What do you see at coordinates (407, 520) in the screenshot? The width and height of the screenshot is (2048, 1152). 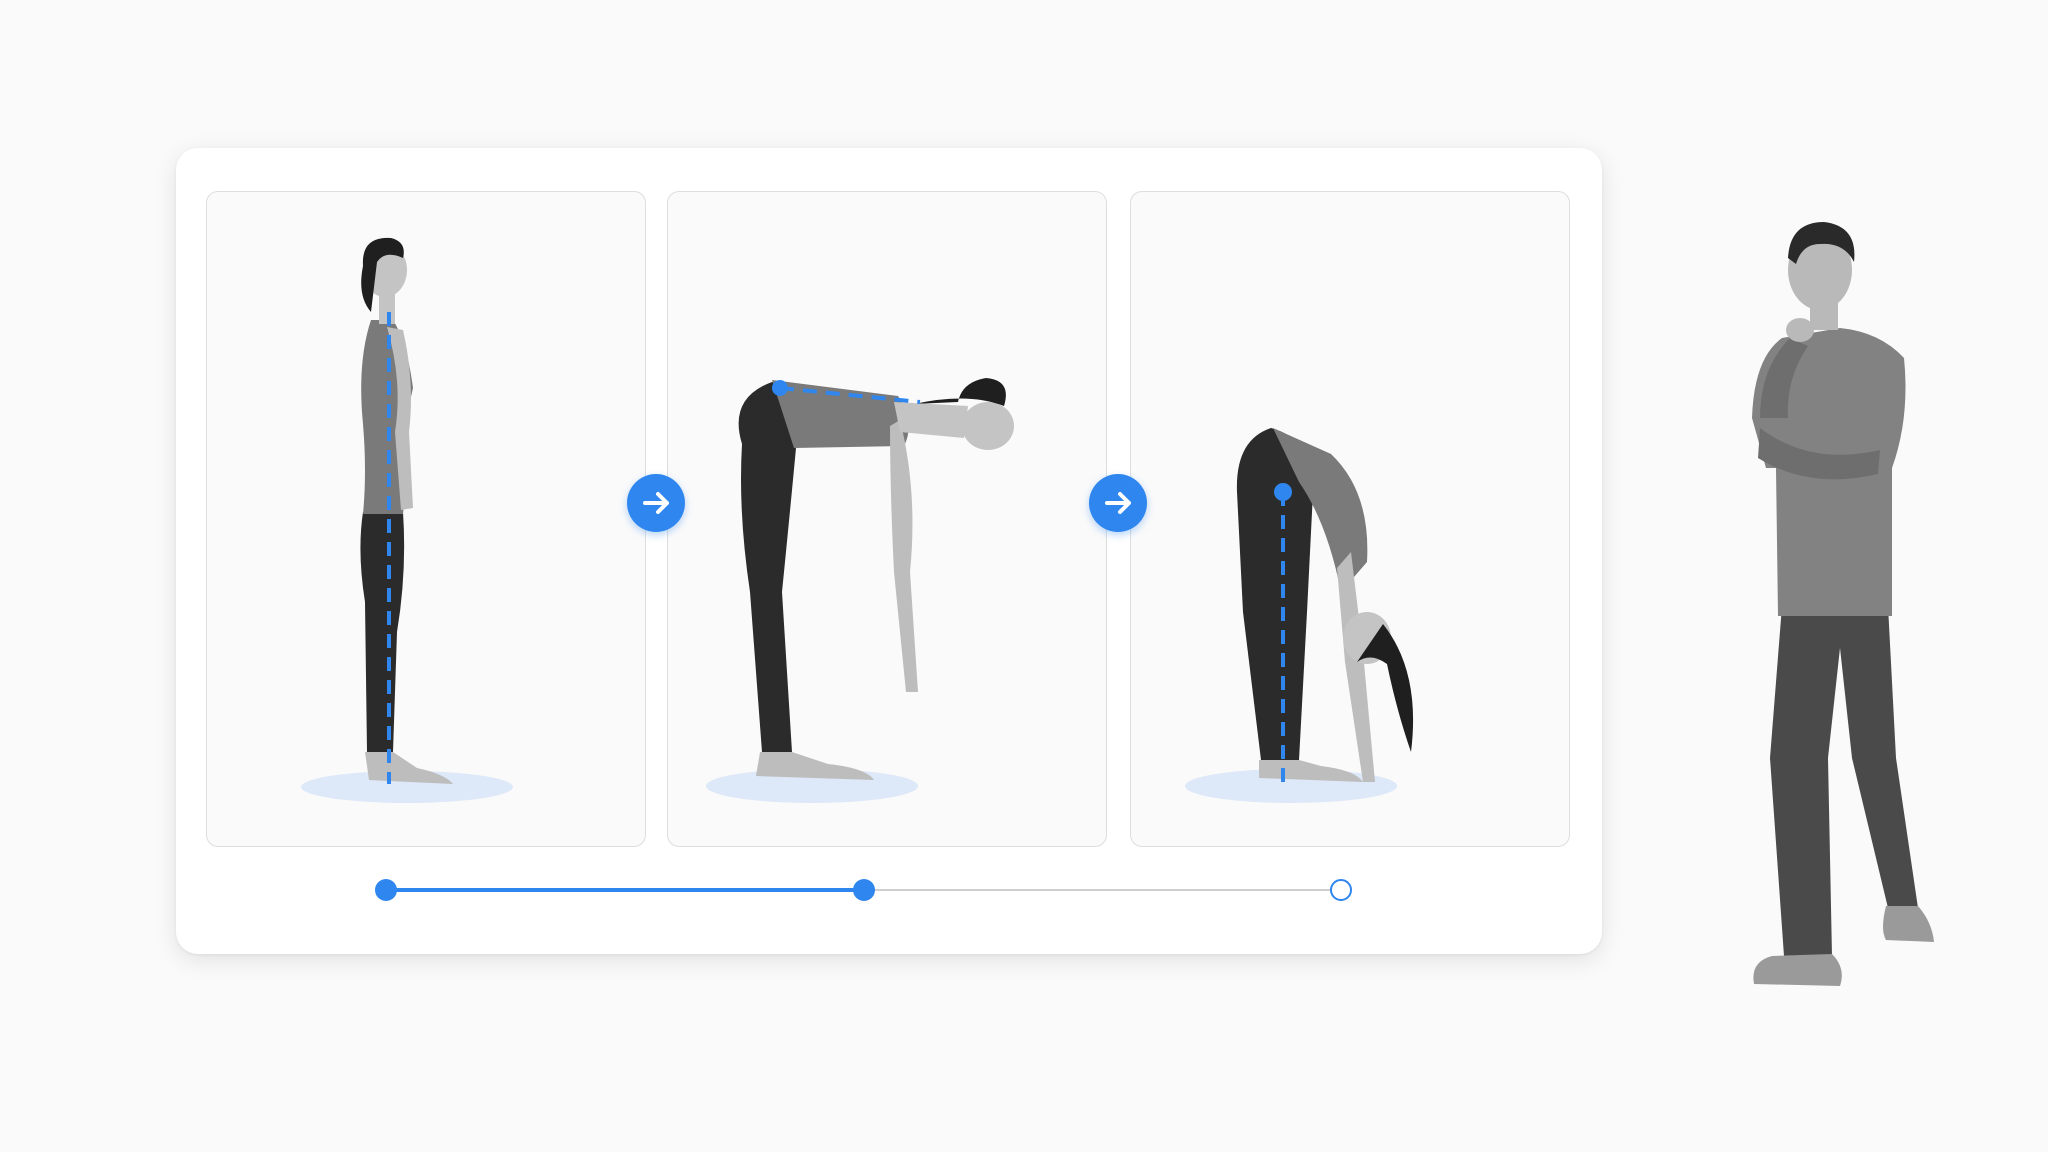 I see `standing-pose-illustration` at bounding box center [407, 520].